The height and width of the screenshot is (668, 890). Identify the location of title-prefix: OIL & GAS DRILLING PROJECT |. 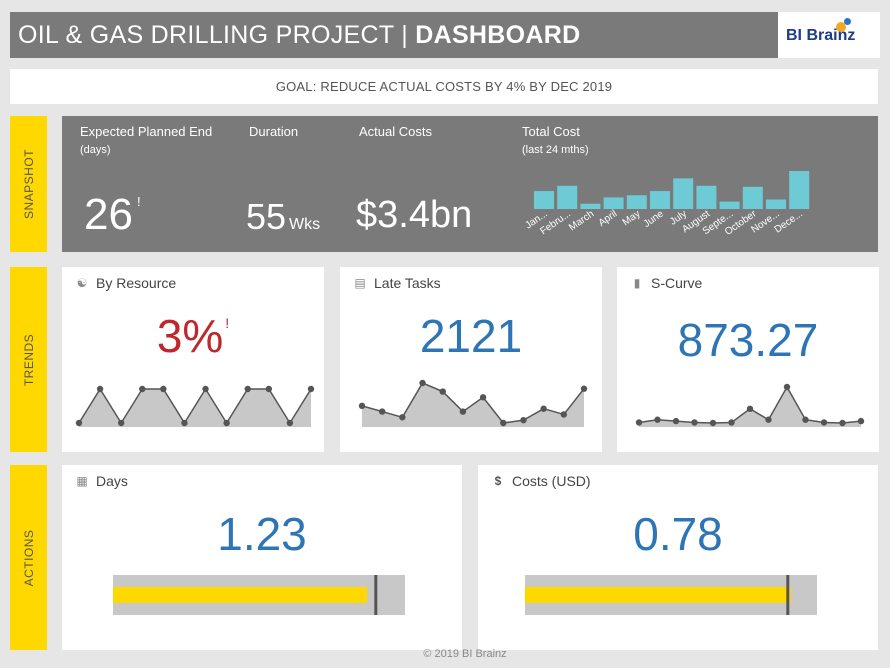
(217, 35).